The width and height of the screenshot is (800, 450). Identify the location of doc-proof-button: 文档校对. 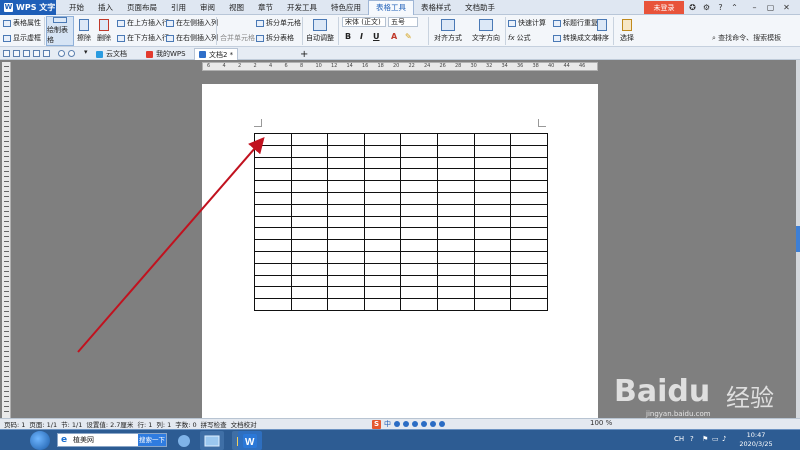
(244, 424).